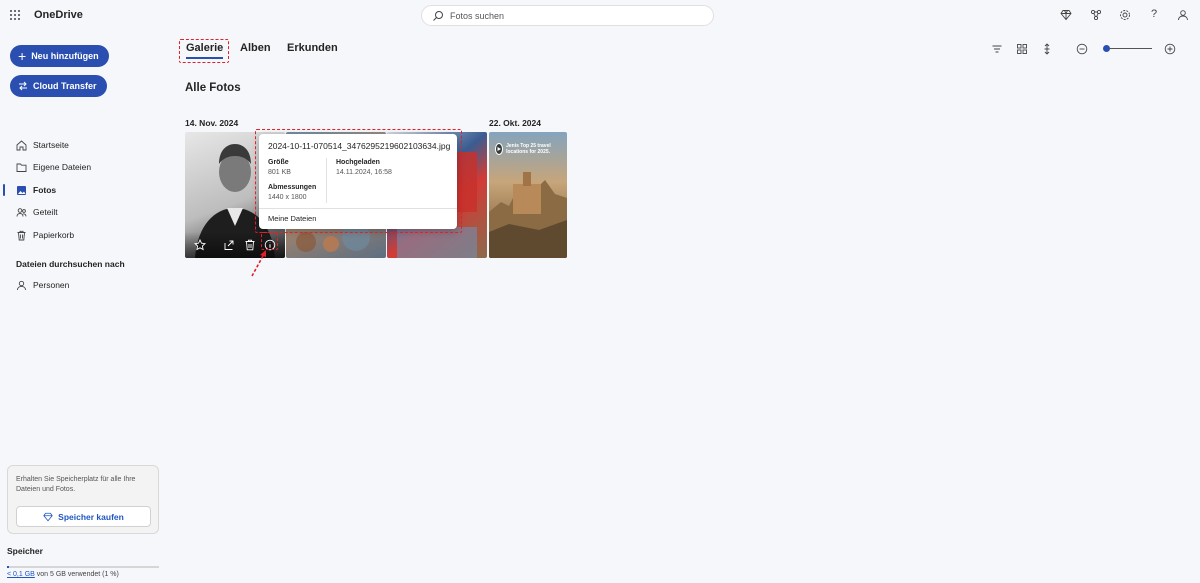  I want to click on sidebar-item-startseite: Startseite, so click(42, 145).